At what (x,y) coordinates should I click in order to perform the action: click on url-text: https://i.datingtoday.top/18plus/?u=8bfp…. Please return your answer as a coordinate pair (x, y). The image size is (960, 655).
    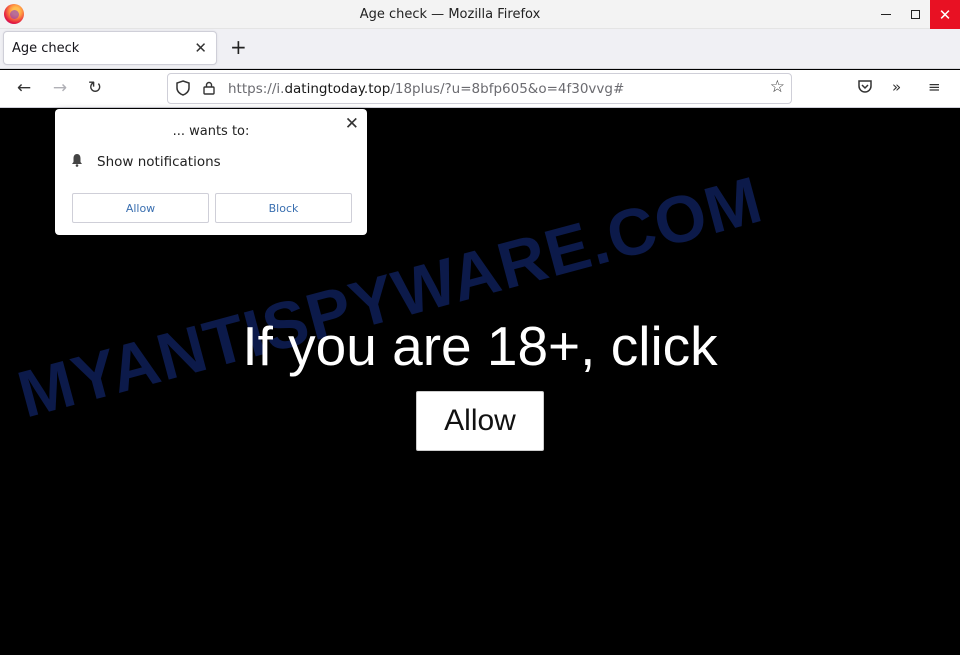
    Looking at the image, I should click on (426, 89).